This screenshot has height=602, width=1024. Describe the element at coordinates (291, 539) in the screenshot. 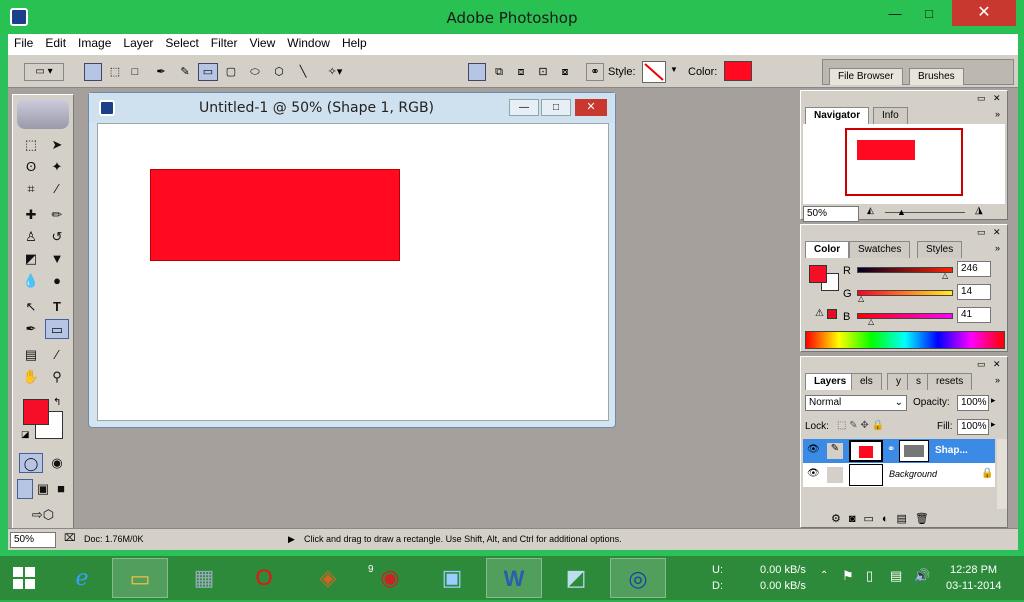

I see `status-arrow-icon: ▶` at that location.